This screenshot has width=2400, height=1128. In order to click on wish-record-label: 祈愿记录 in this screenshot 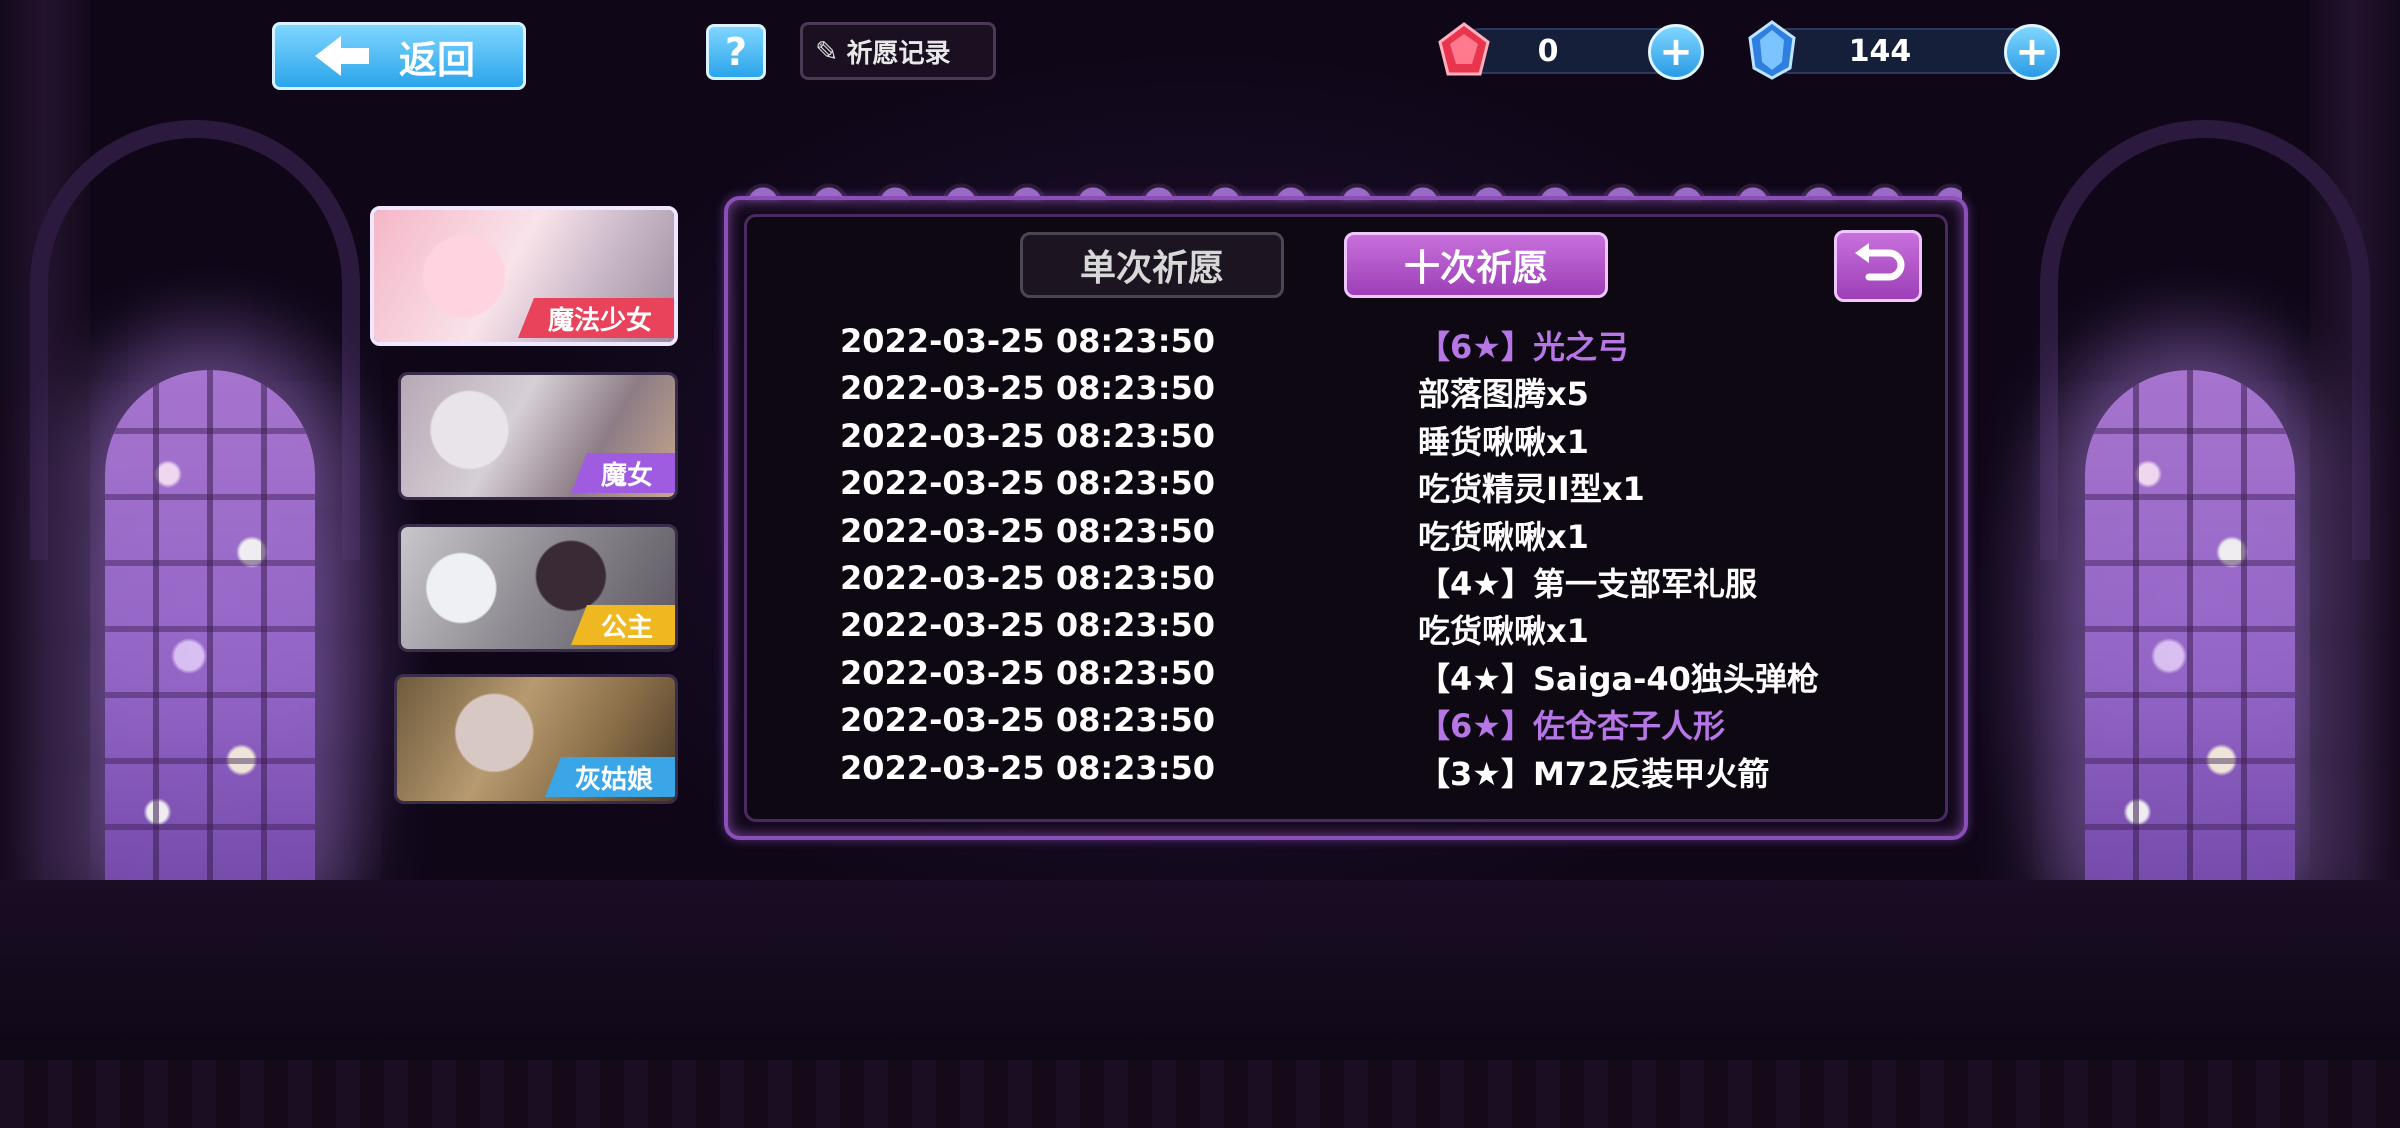, I will do `click(898, 53)`.